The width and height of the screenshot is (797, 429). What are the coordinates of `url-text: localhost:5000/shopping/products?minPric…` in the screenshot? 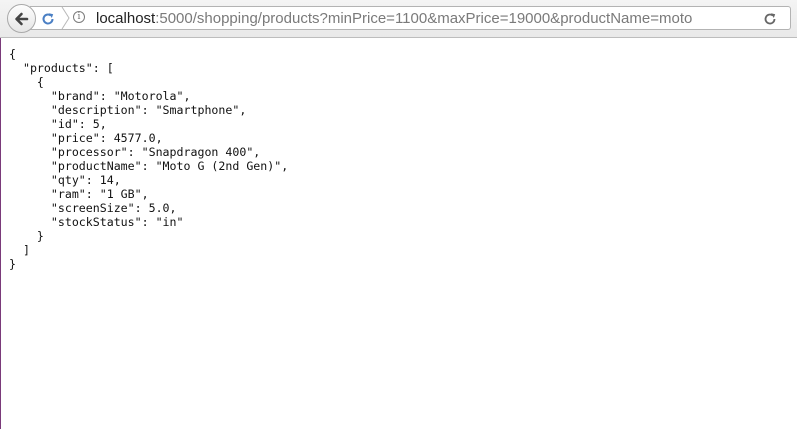 It's located at (394, 18).